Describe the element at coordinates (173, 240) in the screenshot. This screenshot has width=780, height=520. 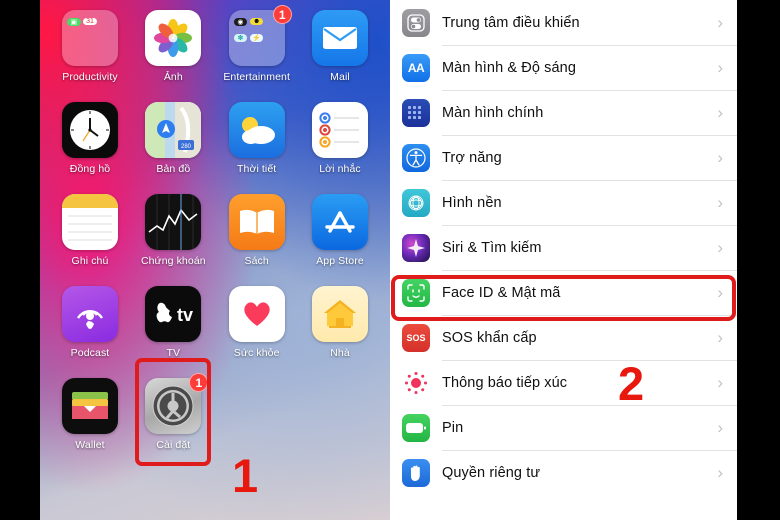
I see `app-stocks: Chứng khoán` at that location.